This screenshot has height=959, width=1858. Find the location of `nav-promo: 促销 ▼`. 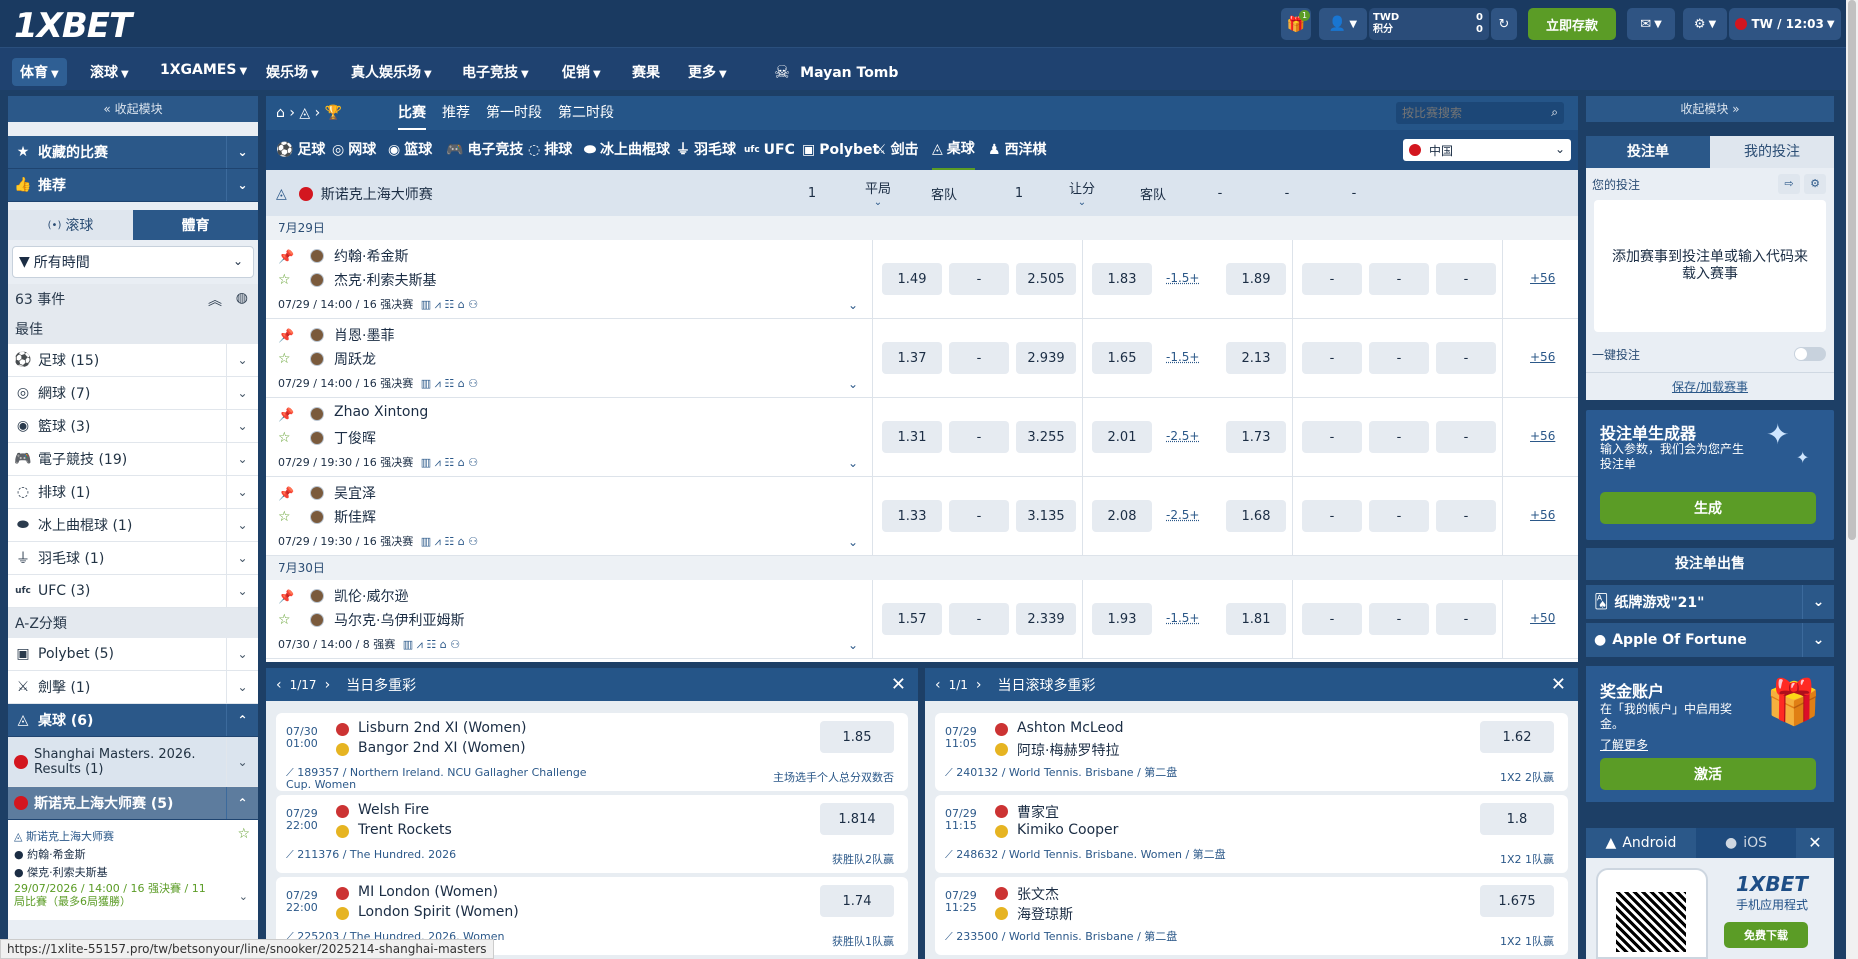

nav-promo: 促销 ▼ is located at coordinates (581, 72).